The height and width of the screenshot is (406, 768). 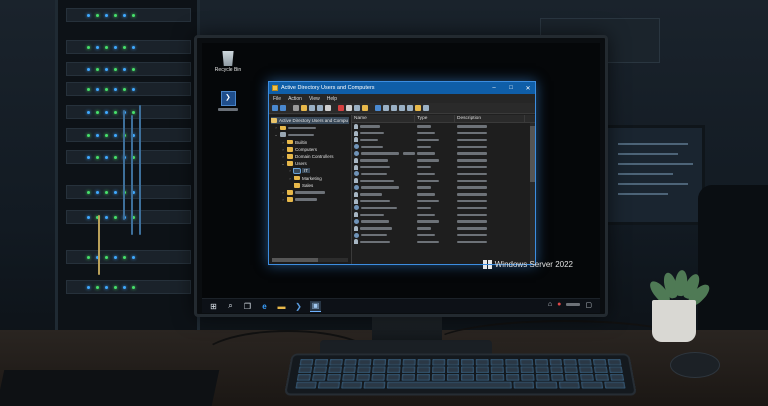 What do you see at coordinates (494, 88) in the screenshot?
I see `minimize-button: –` at bounding box center [494, 88].